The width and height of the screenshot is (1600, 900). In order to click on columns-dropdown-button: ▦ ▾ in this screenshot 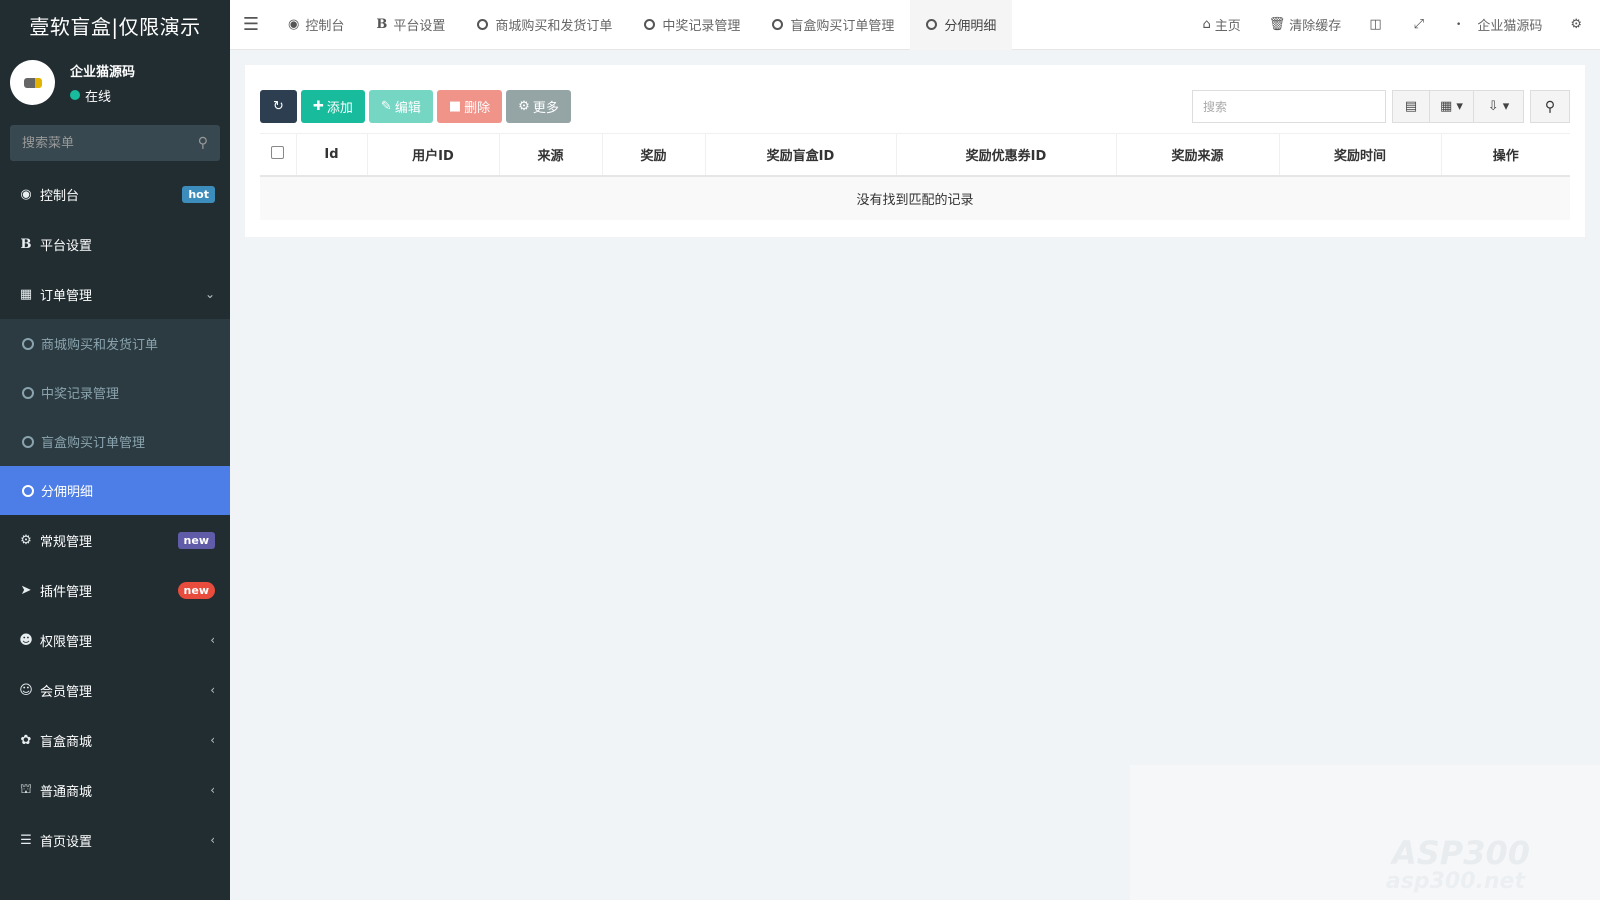, I will do `click(1452, 106)`.